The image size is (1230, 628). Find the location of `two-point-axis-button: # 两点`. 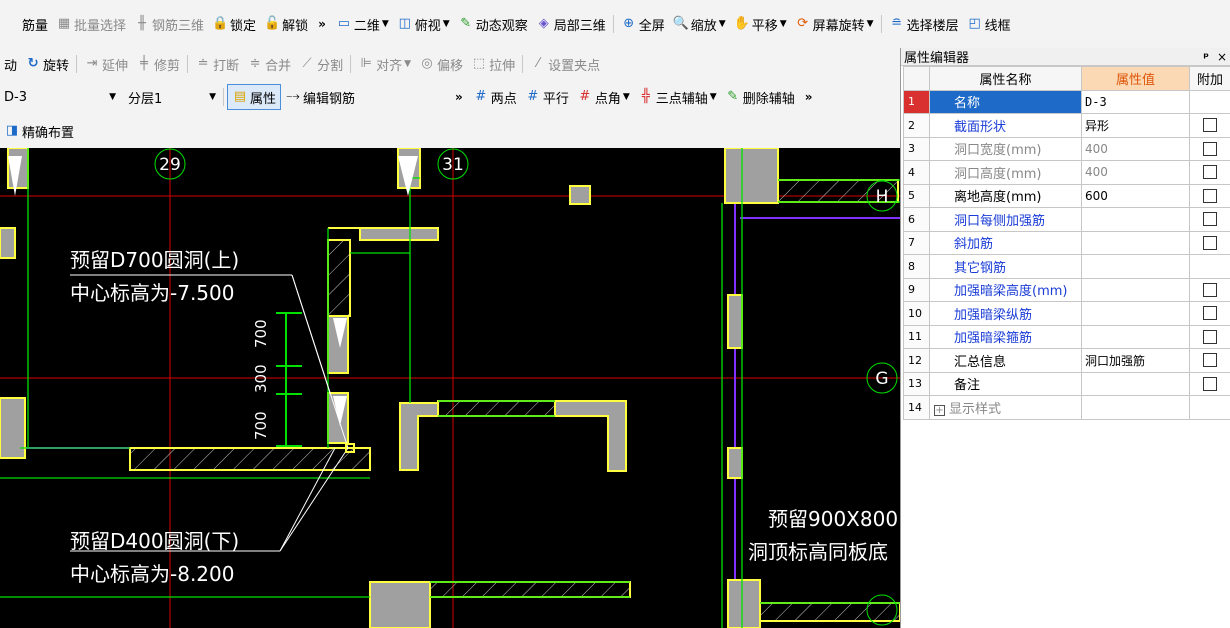

two-point-axis-button: # 两点 is located at coordinates (495, 97).